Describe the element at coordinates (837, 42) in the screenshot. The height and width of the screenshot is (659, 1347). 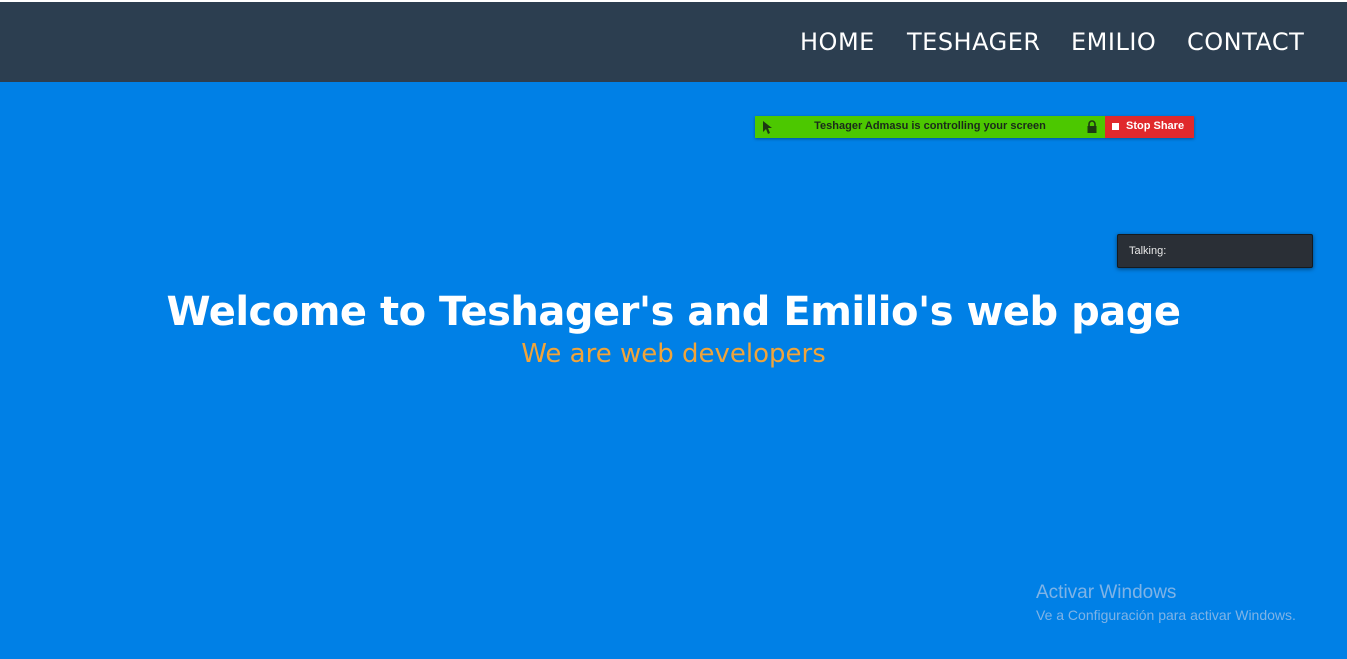
I see `nav-link-home: HOME` at that location.